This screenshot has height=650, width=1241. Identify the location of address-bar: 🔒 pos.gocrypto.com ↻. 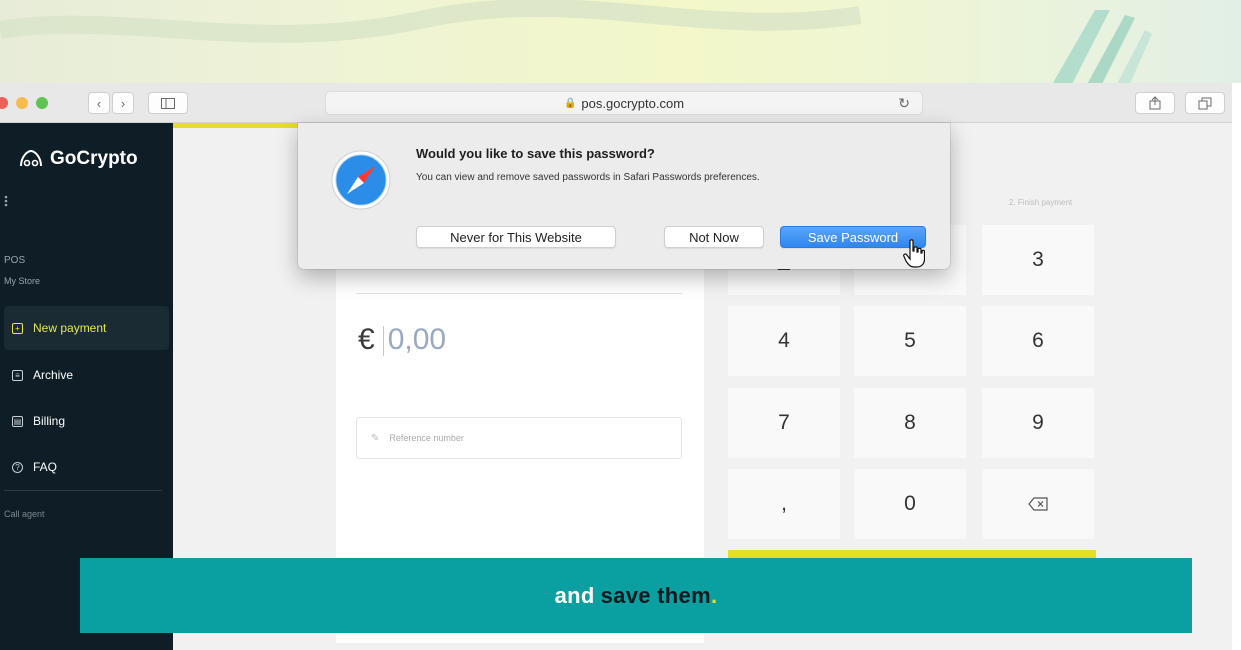
(624, 103).